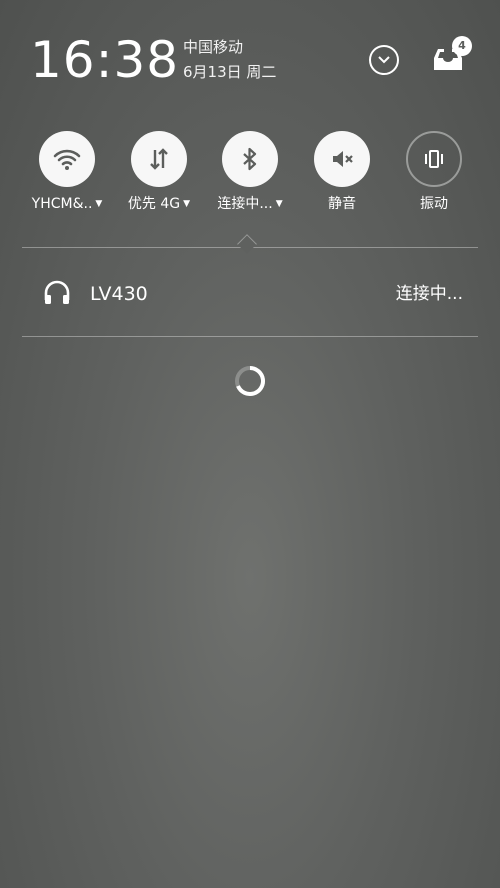 The height and width of the screenshot is (888, 500). I want to click on date-label: 6月13日 周二, so click(229, 72).